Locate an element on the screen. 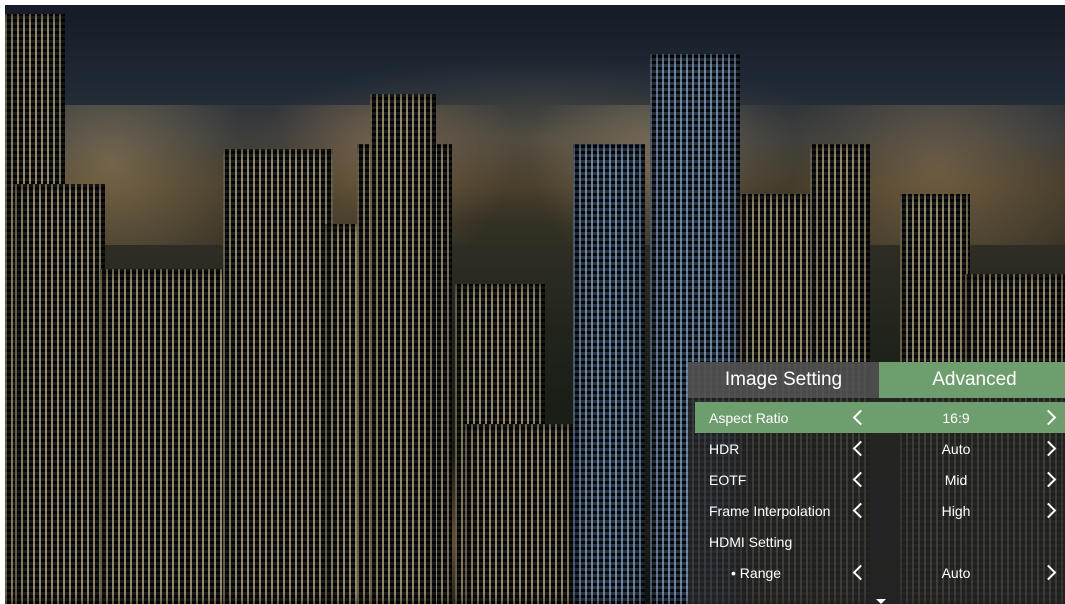 The width and height of the screenshot is (1065, 604). tab-image-setting: Image Setting is located at coordinates (783, 380).